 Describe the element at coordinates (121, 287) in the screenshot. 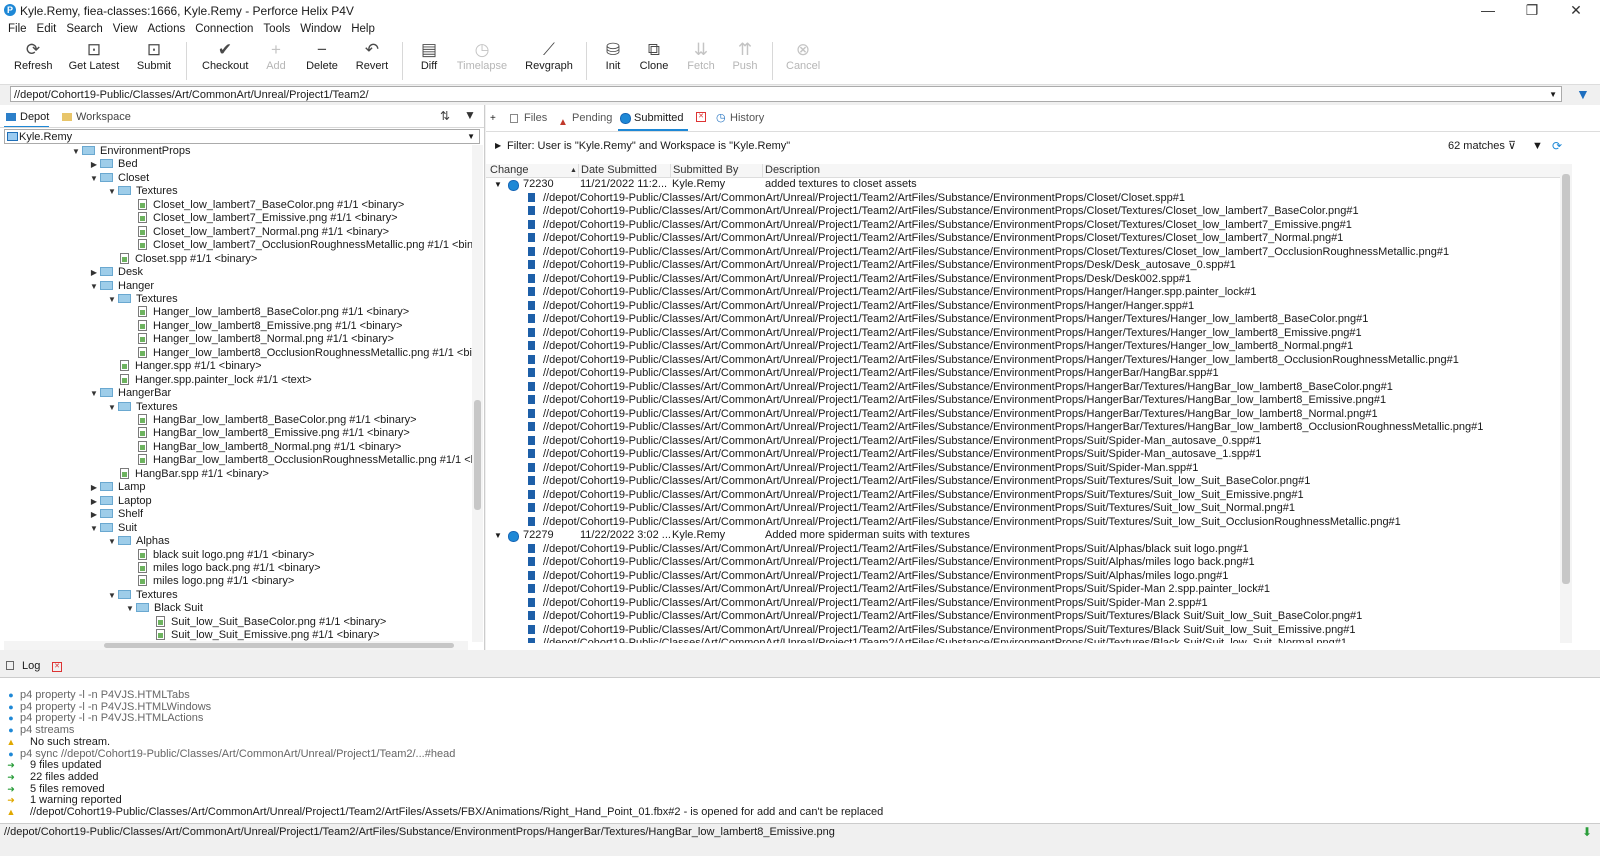

I see `tree-folder: ▼ Hanger` at that location.